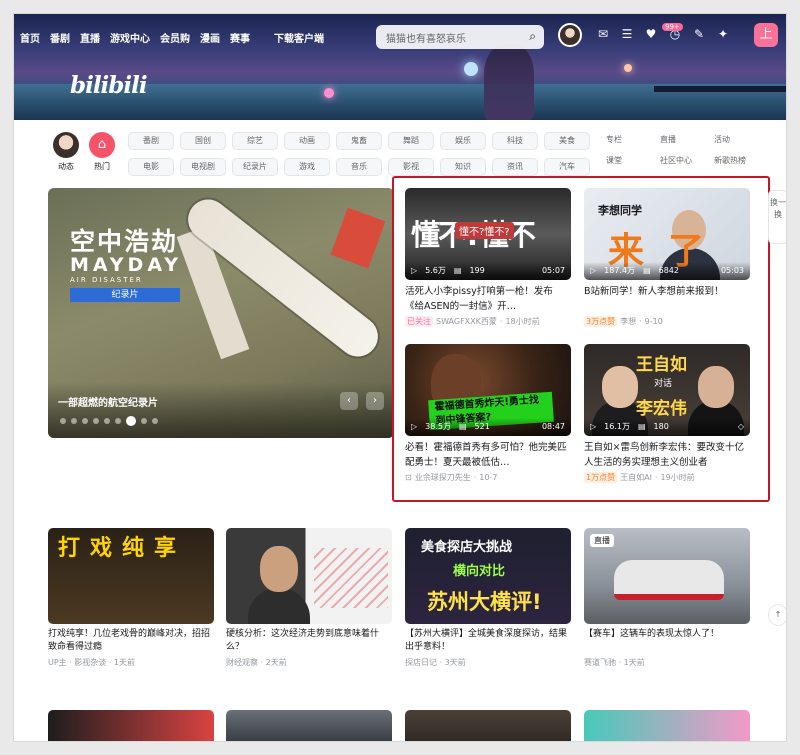  I want to click on video-title: 【赛车】这辆车的表现太惊人了！, so click(667, 641).